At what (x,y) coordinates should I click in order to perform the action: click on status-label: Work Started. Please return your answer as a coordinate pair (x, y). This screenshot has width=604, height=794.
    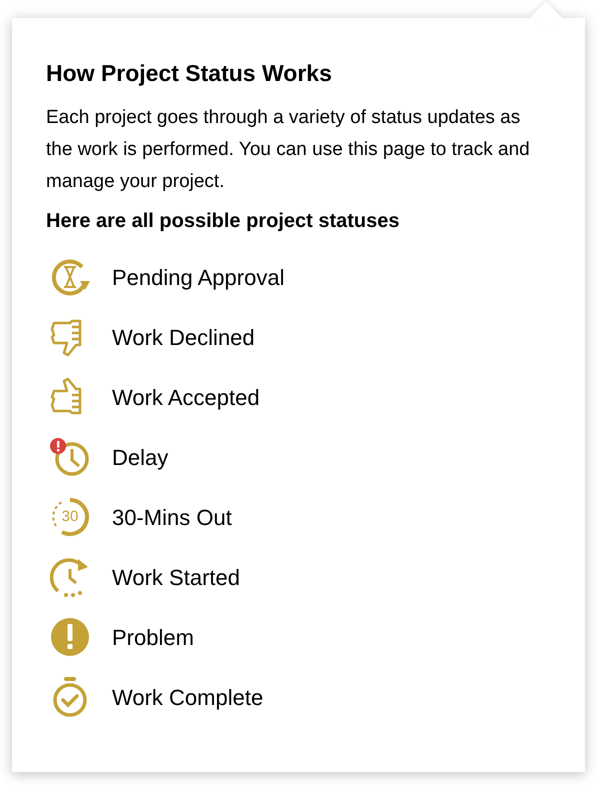
    Looking at the image, I should click on (176, 578).